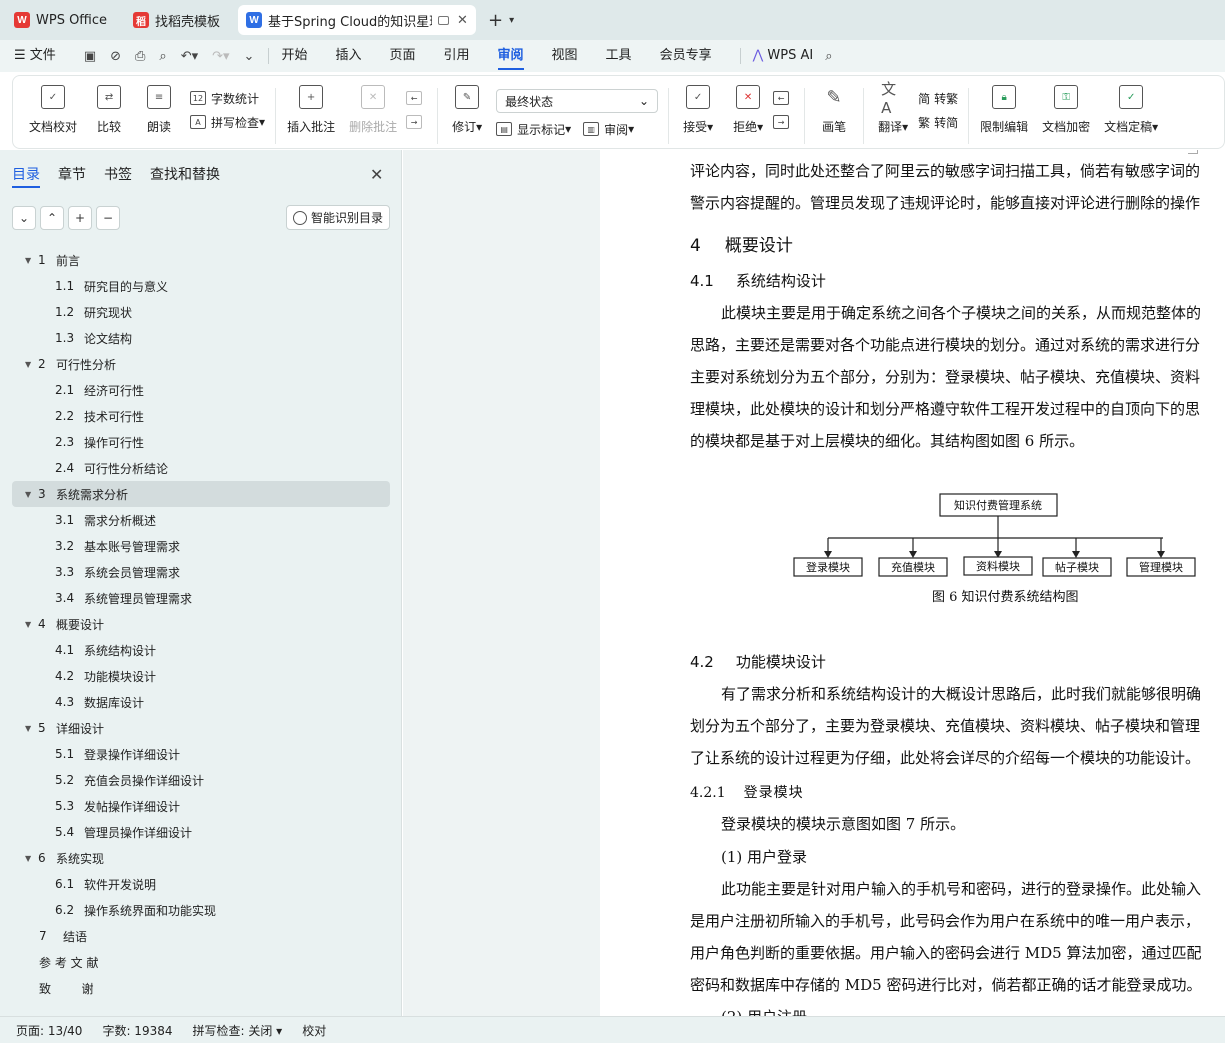 This screenshot has height=1043, width=1225. What do you see at coordinates (457, 56) in the screenshot?
I see `menu-references: 引用` at bounding box center [457, 56].